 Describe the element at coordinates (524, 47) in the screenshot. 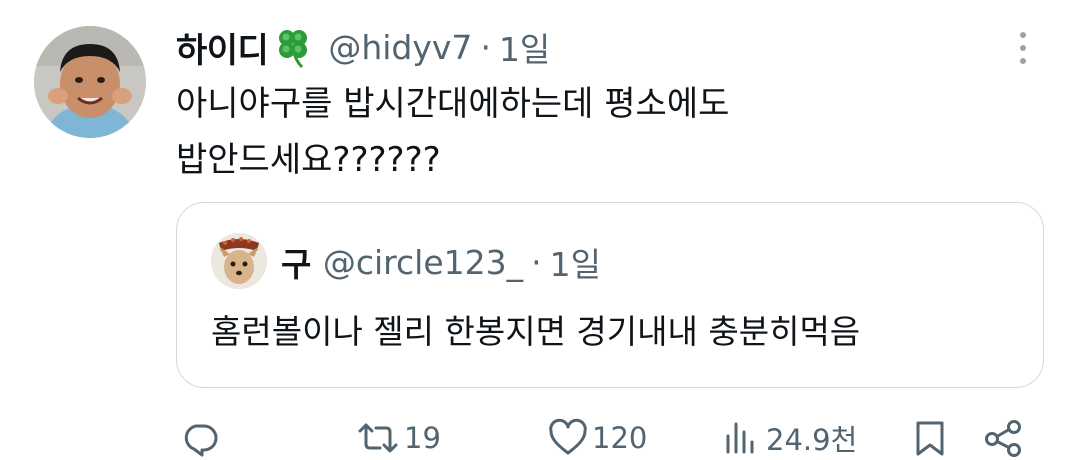

I see `tweet-timestamp: 1일` at that location.